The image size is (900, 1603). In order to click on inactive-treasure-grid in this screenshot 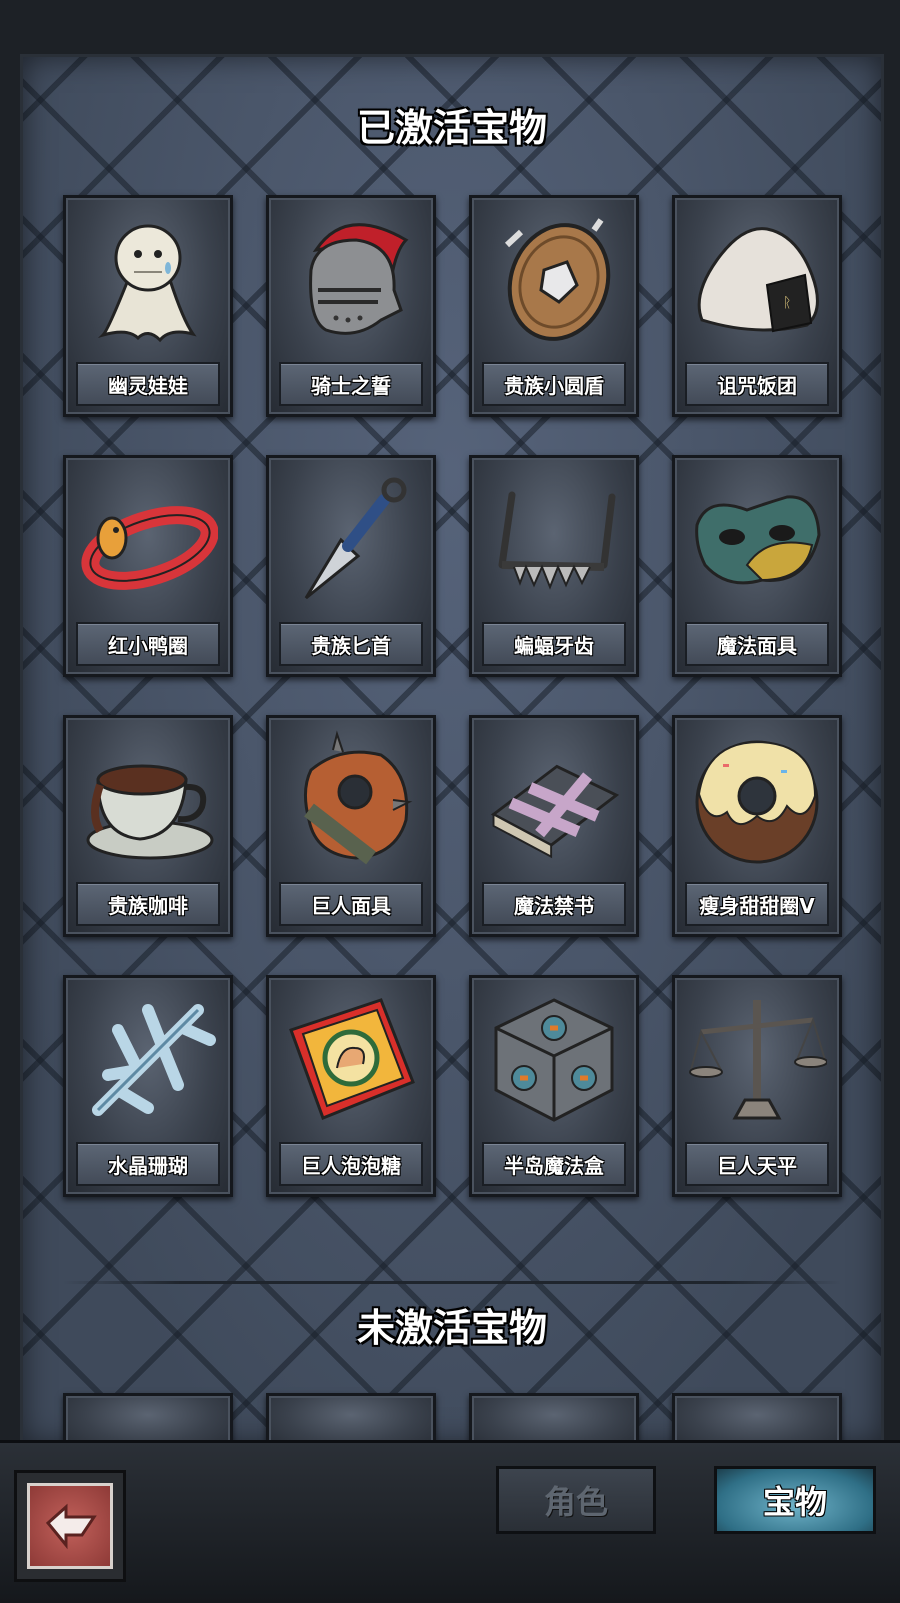, I will do `click(452, 1418)`.